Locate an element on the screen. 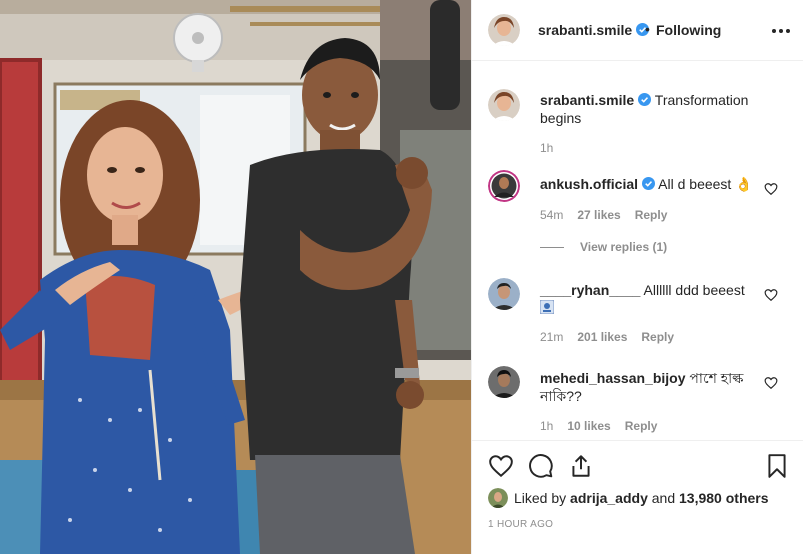  comment-emoji-icon is located at coordinates (547, 307).